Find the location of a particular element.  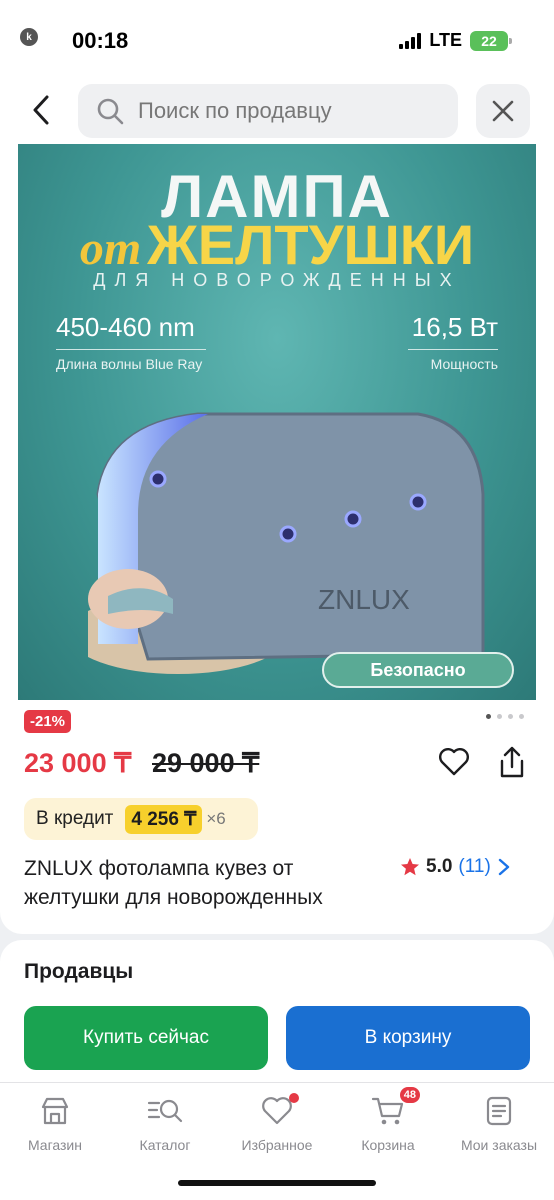

battery-icon: 22 is located at coordinates (491, 40).